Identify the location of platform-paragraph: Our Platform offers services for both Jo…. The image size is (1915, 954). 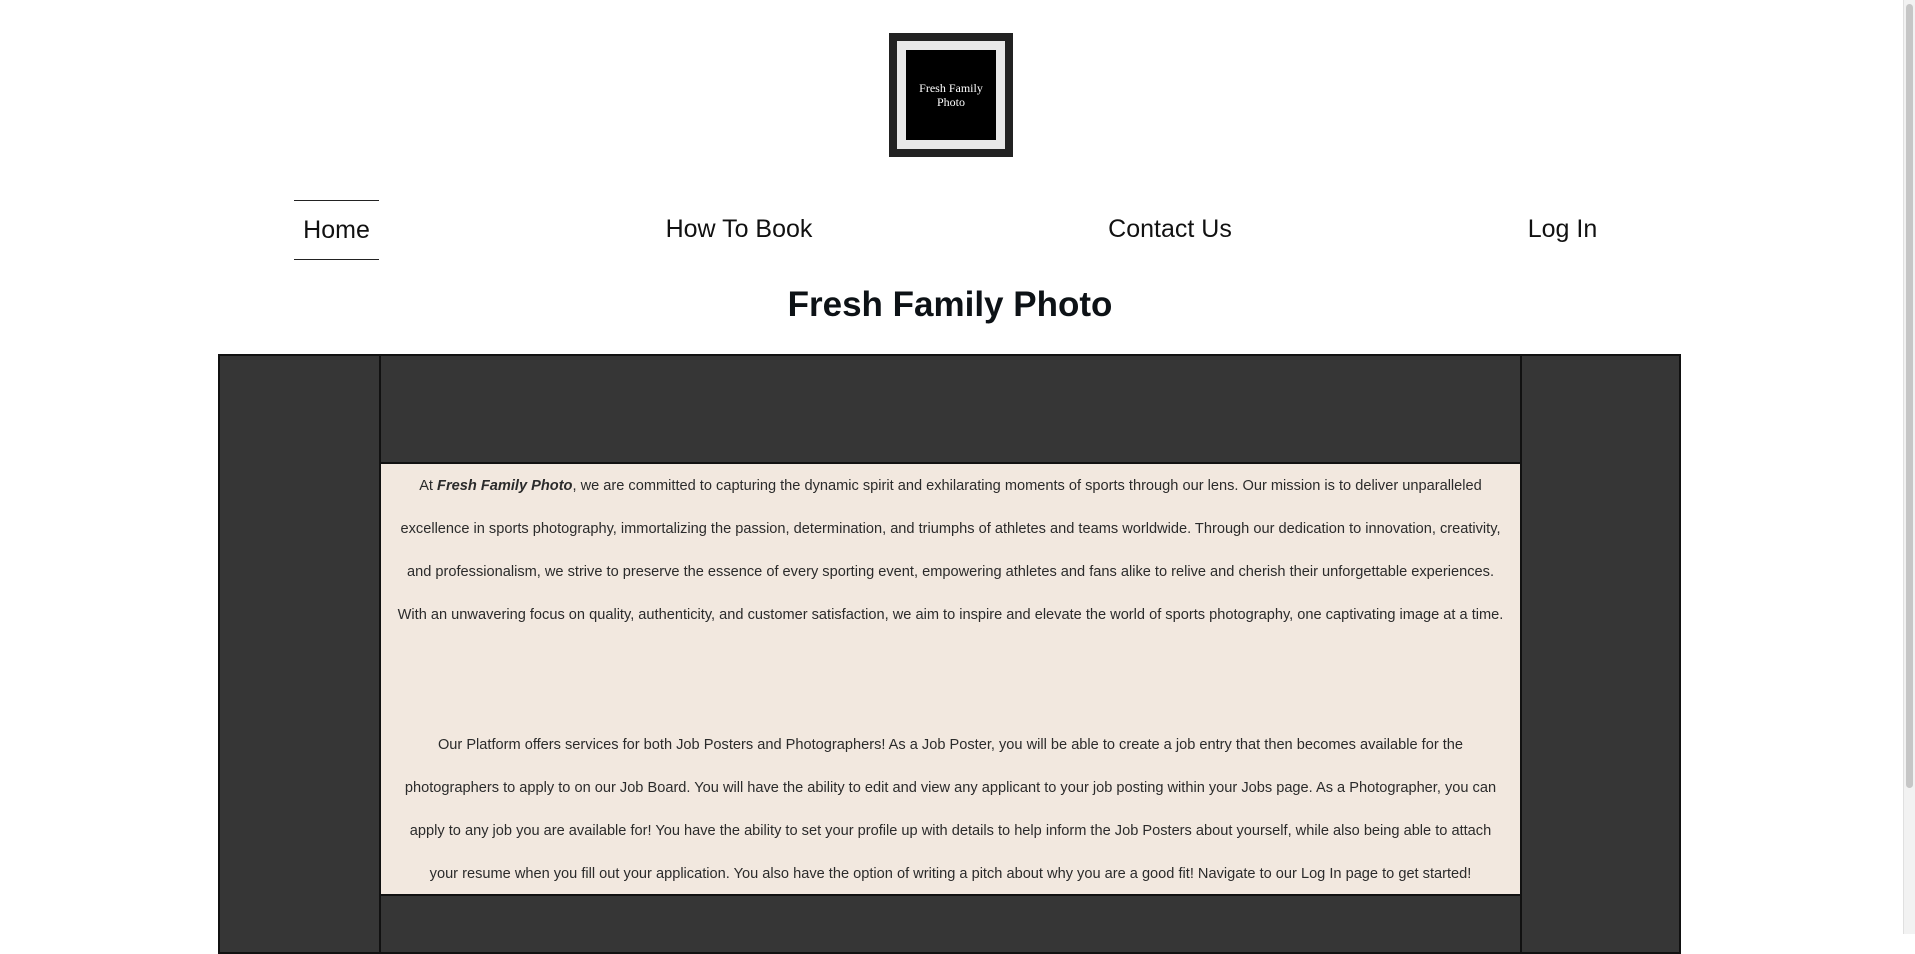
(950, 809).